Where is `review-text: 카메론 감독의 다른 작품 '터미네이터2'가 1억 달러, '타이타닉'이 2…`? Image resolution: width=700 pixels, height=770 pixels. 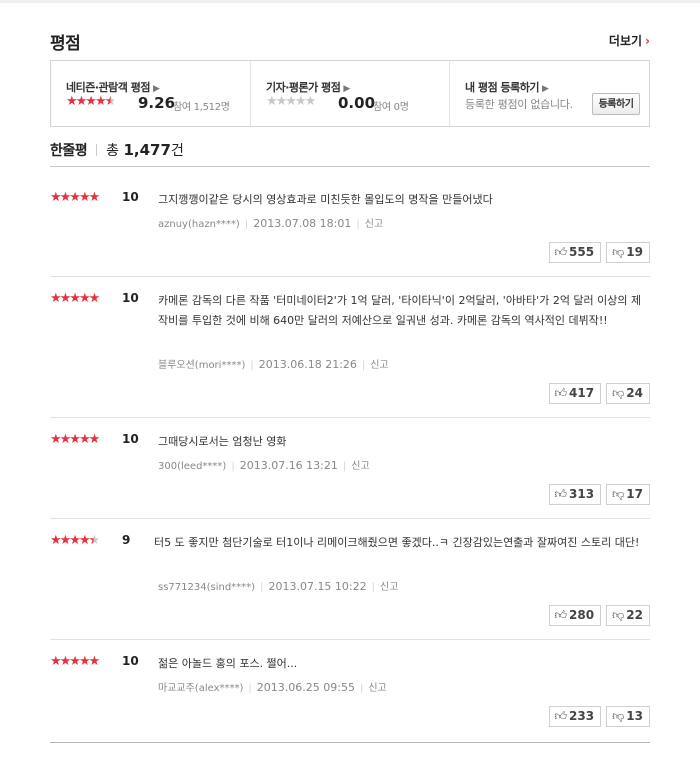 review-text: 카메론 감독의 다른 작품 '터미네이터2'가 1억 달러, '타이타닉'이 2… is located at coordinates (400, 310).